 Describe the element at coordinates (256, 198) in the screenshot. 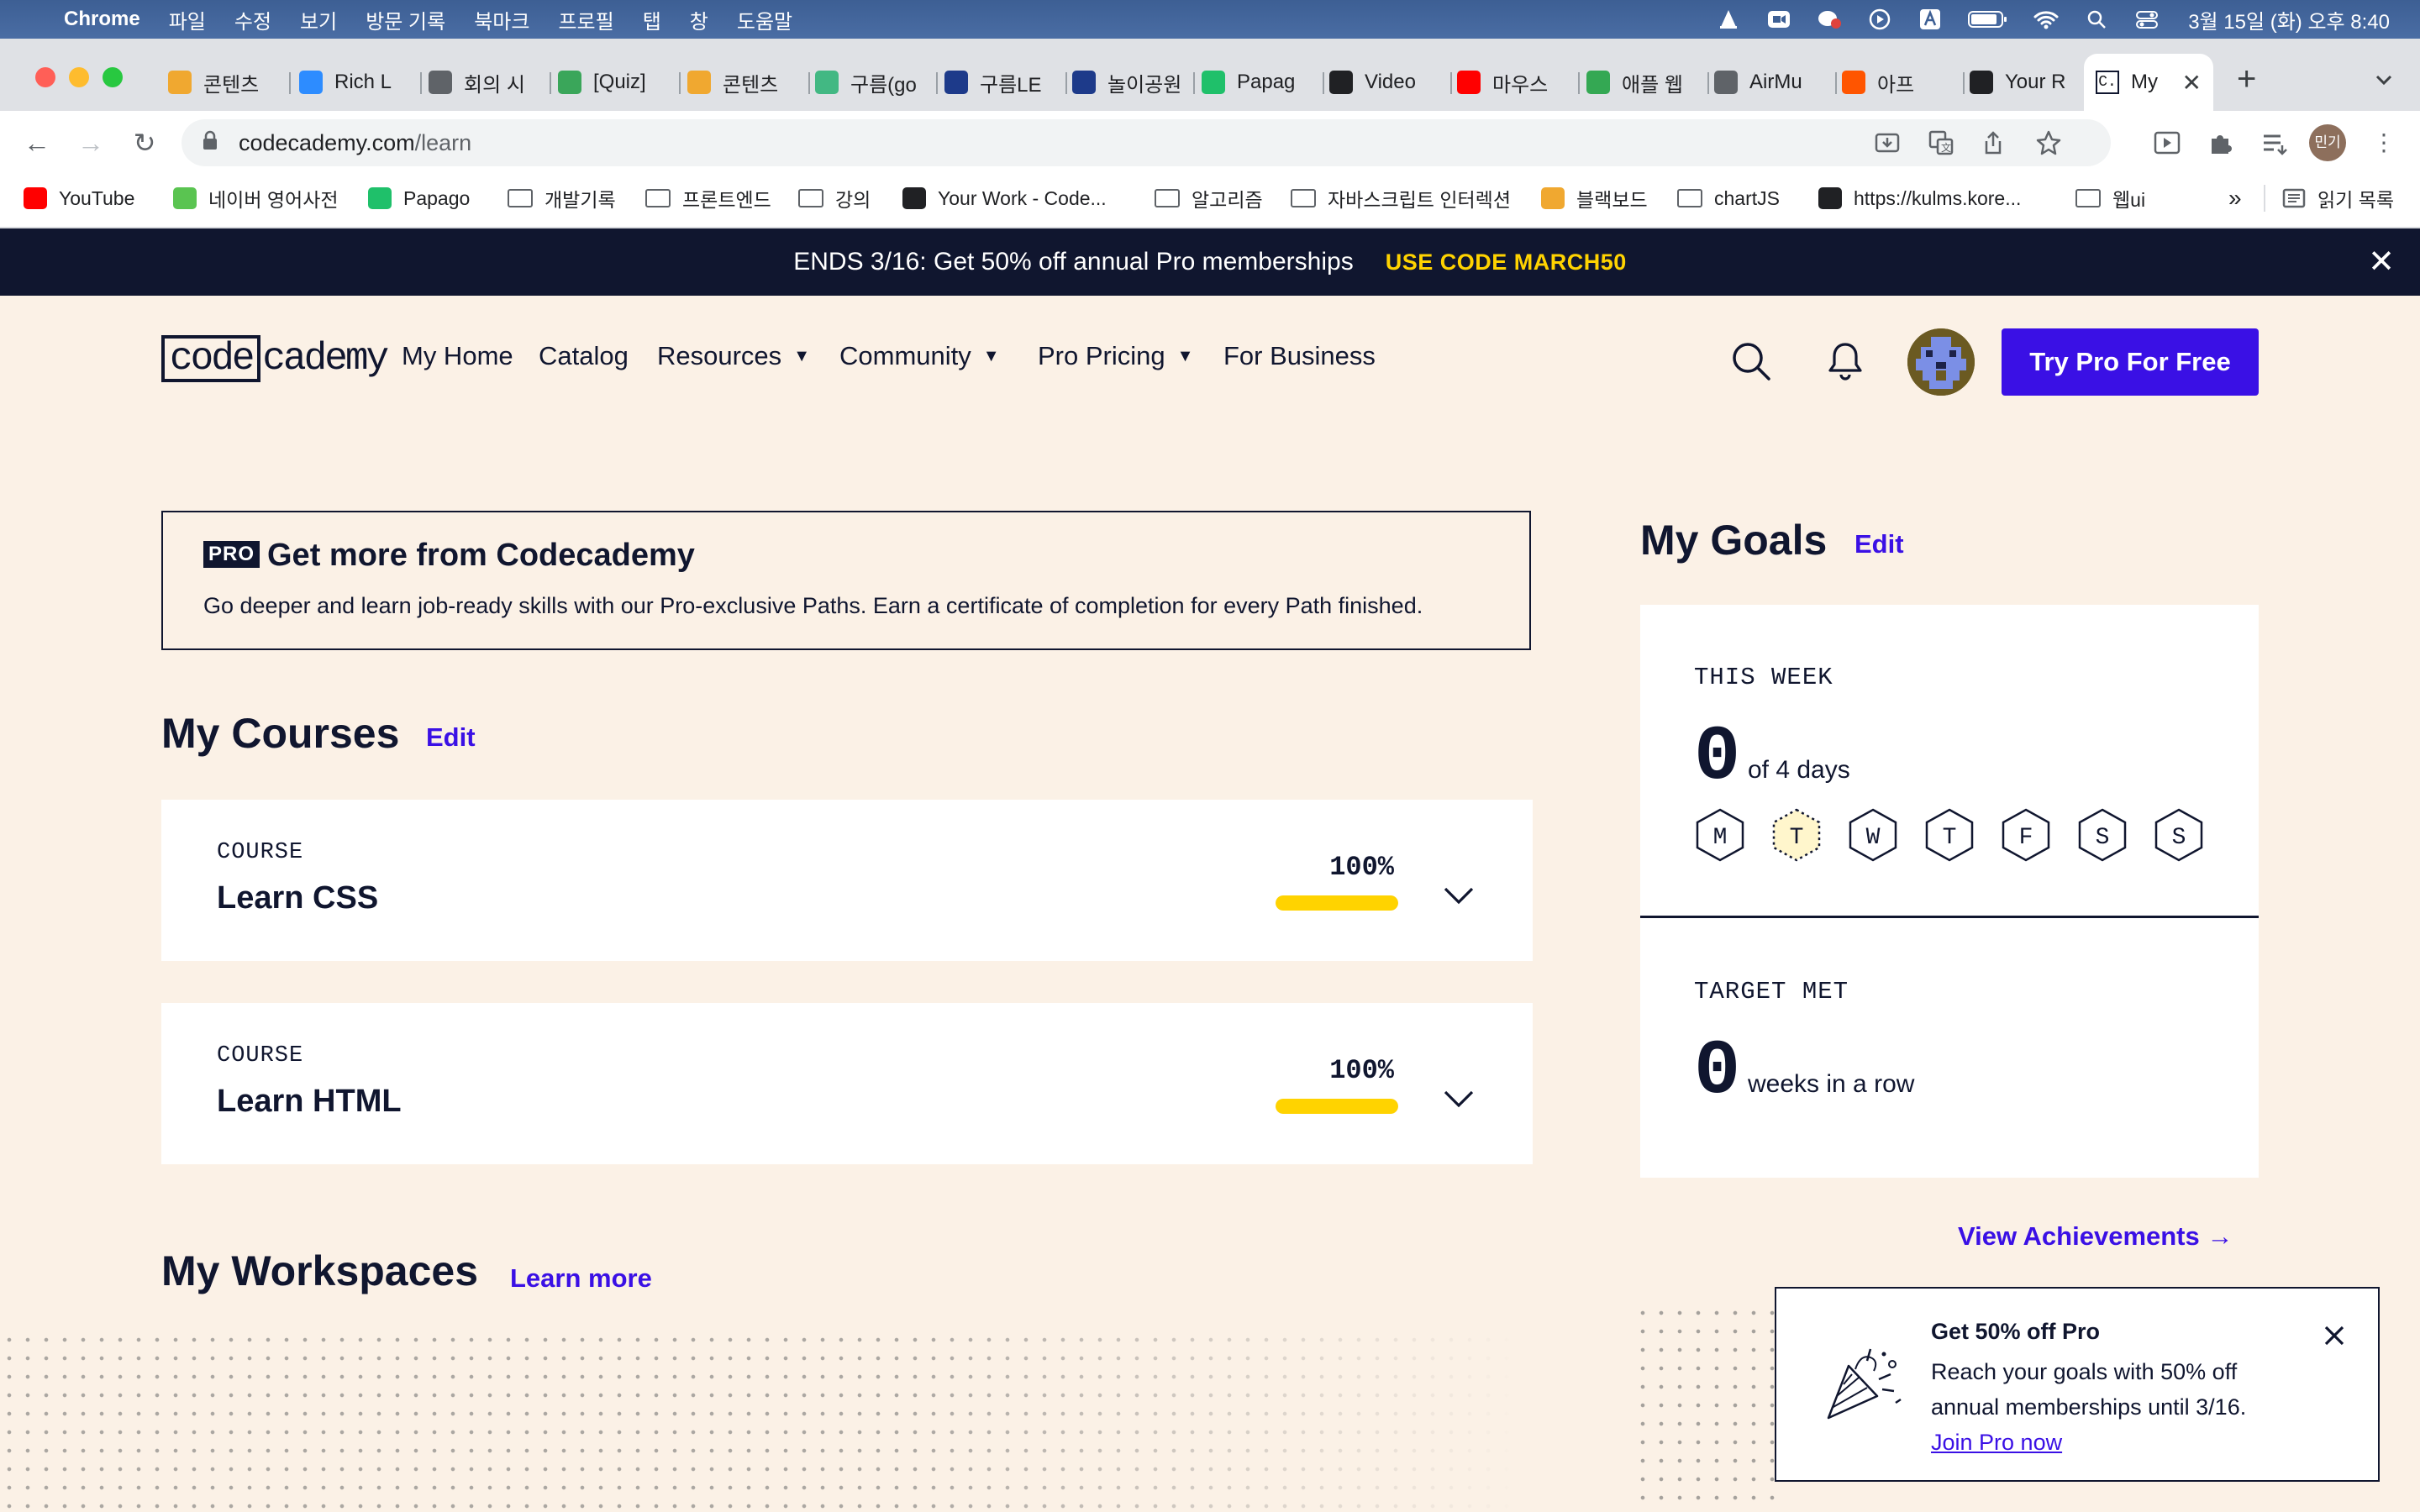

I see `bookmark-item: 네이버 영어사전` at that location.